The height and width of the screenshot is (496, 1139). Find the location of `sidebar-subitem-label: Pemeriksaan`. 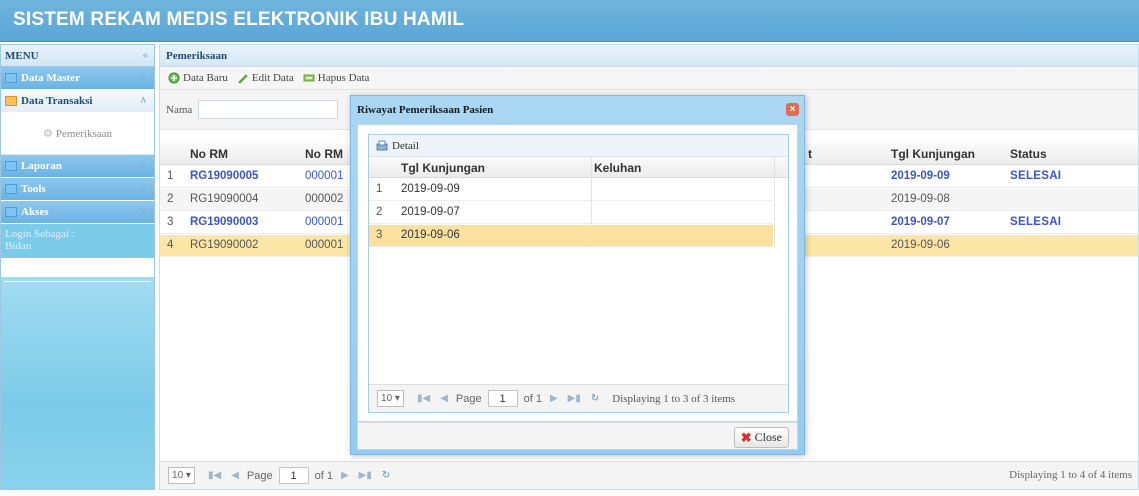

sidebar-subitem-label: Pemeriksaan is located at coordinates (84, 133).